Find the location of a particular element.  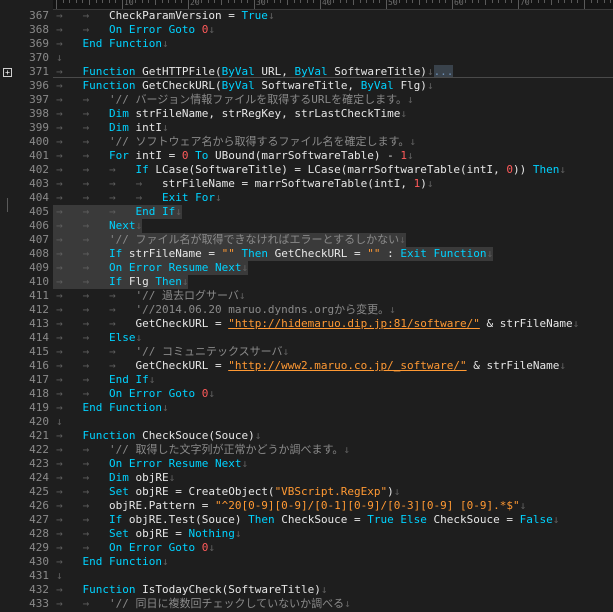

code-row: 369 → End Function↓ is located at coordinates (306, 44).